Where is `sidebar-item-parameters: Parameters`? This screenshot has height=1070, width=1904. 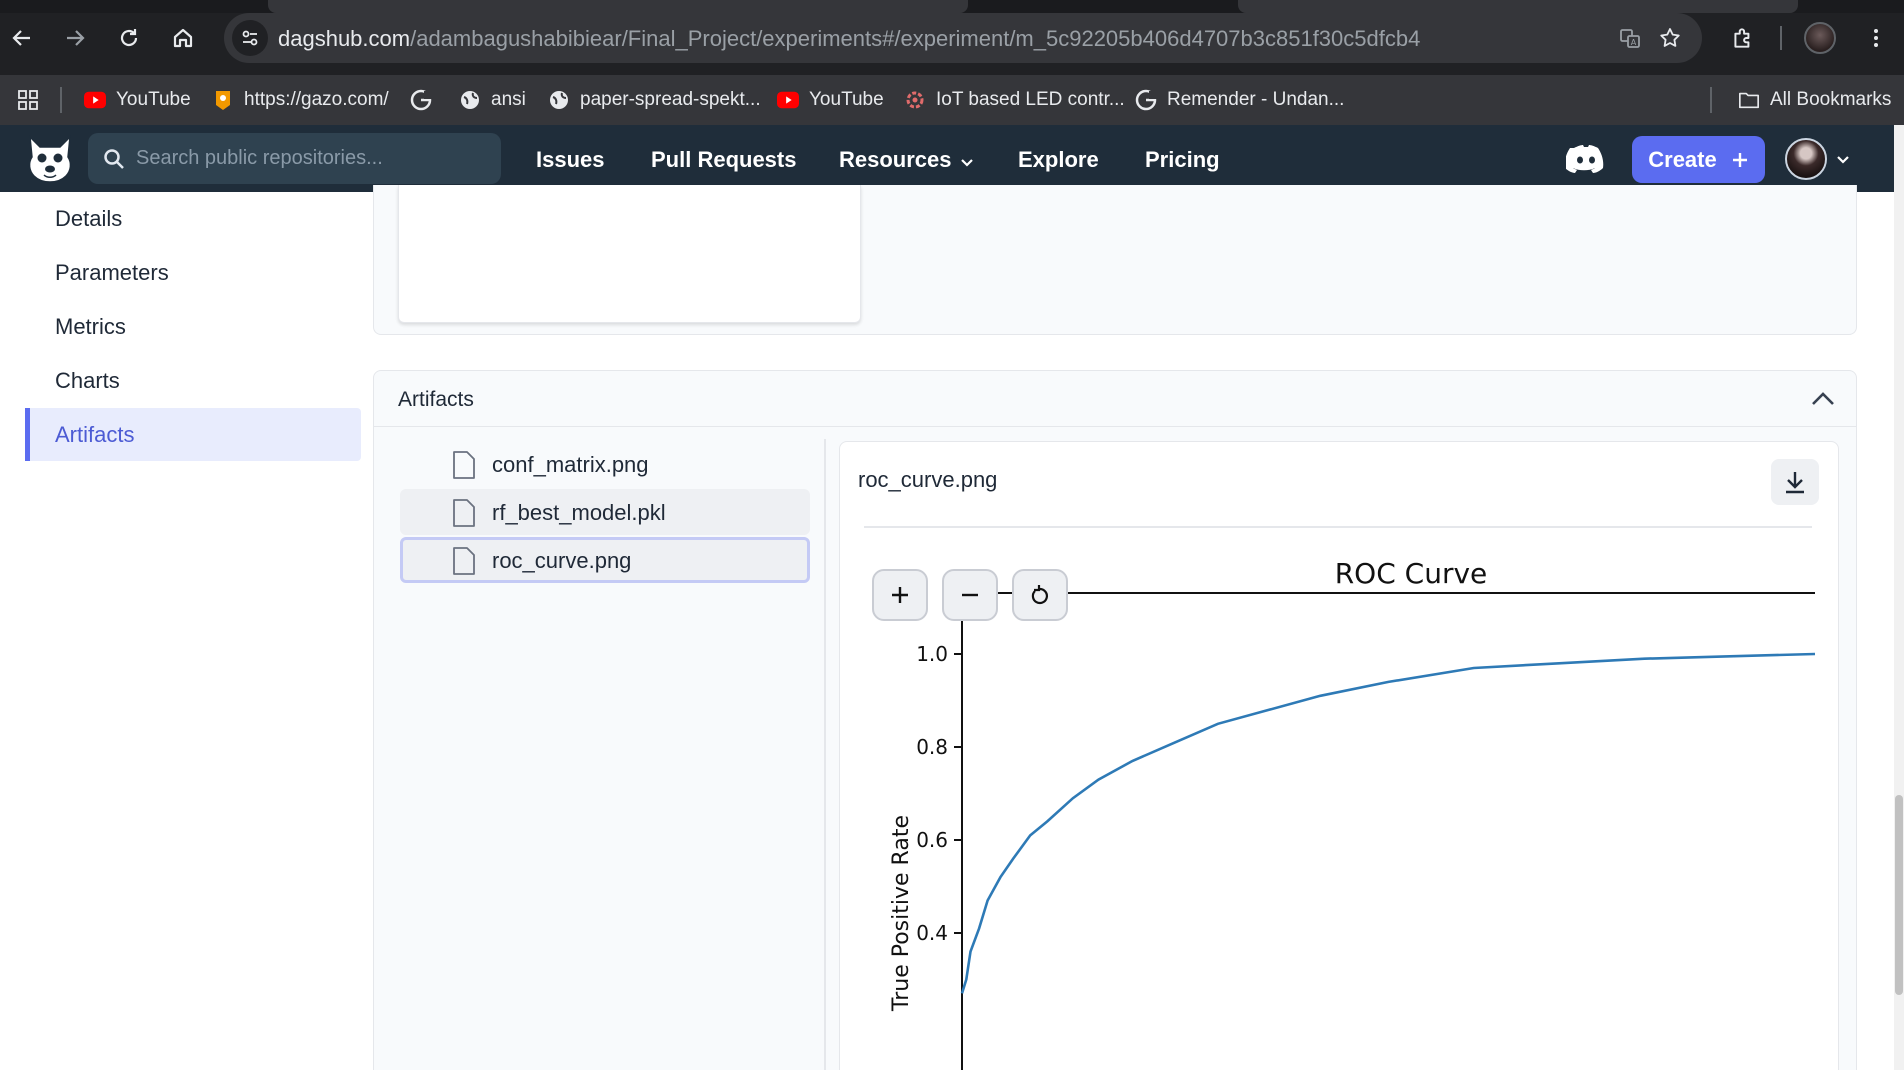
sidebar-item-parameters: Parameters is located at coordinates (193, 272).